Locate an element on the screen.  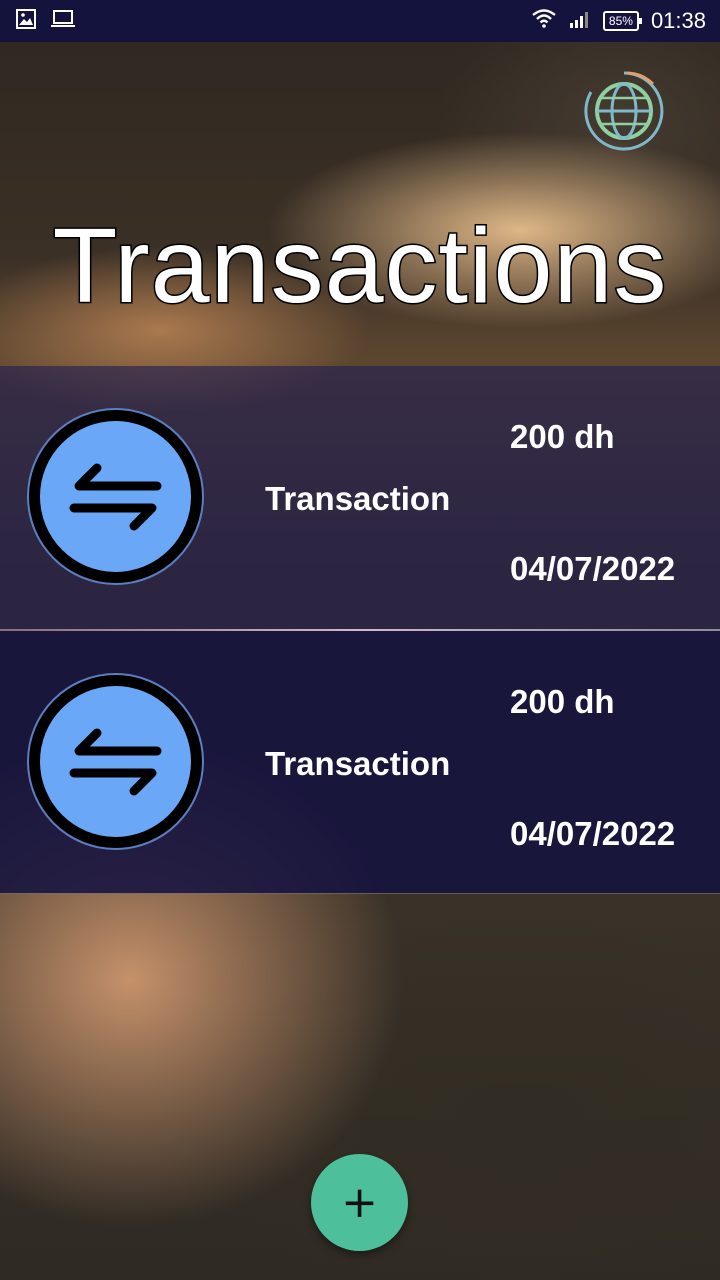
page-title: Transactions is located at coordinates (359, 266).